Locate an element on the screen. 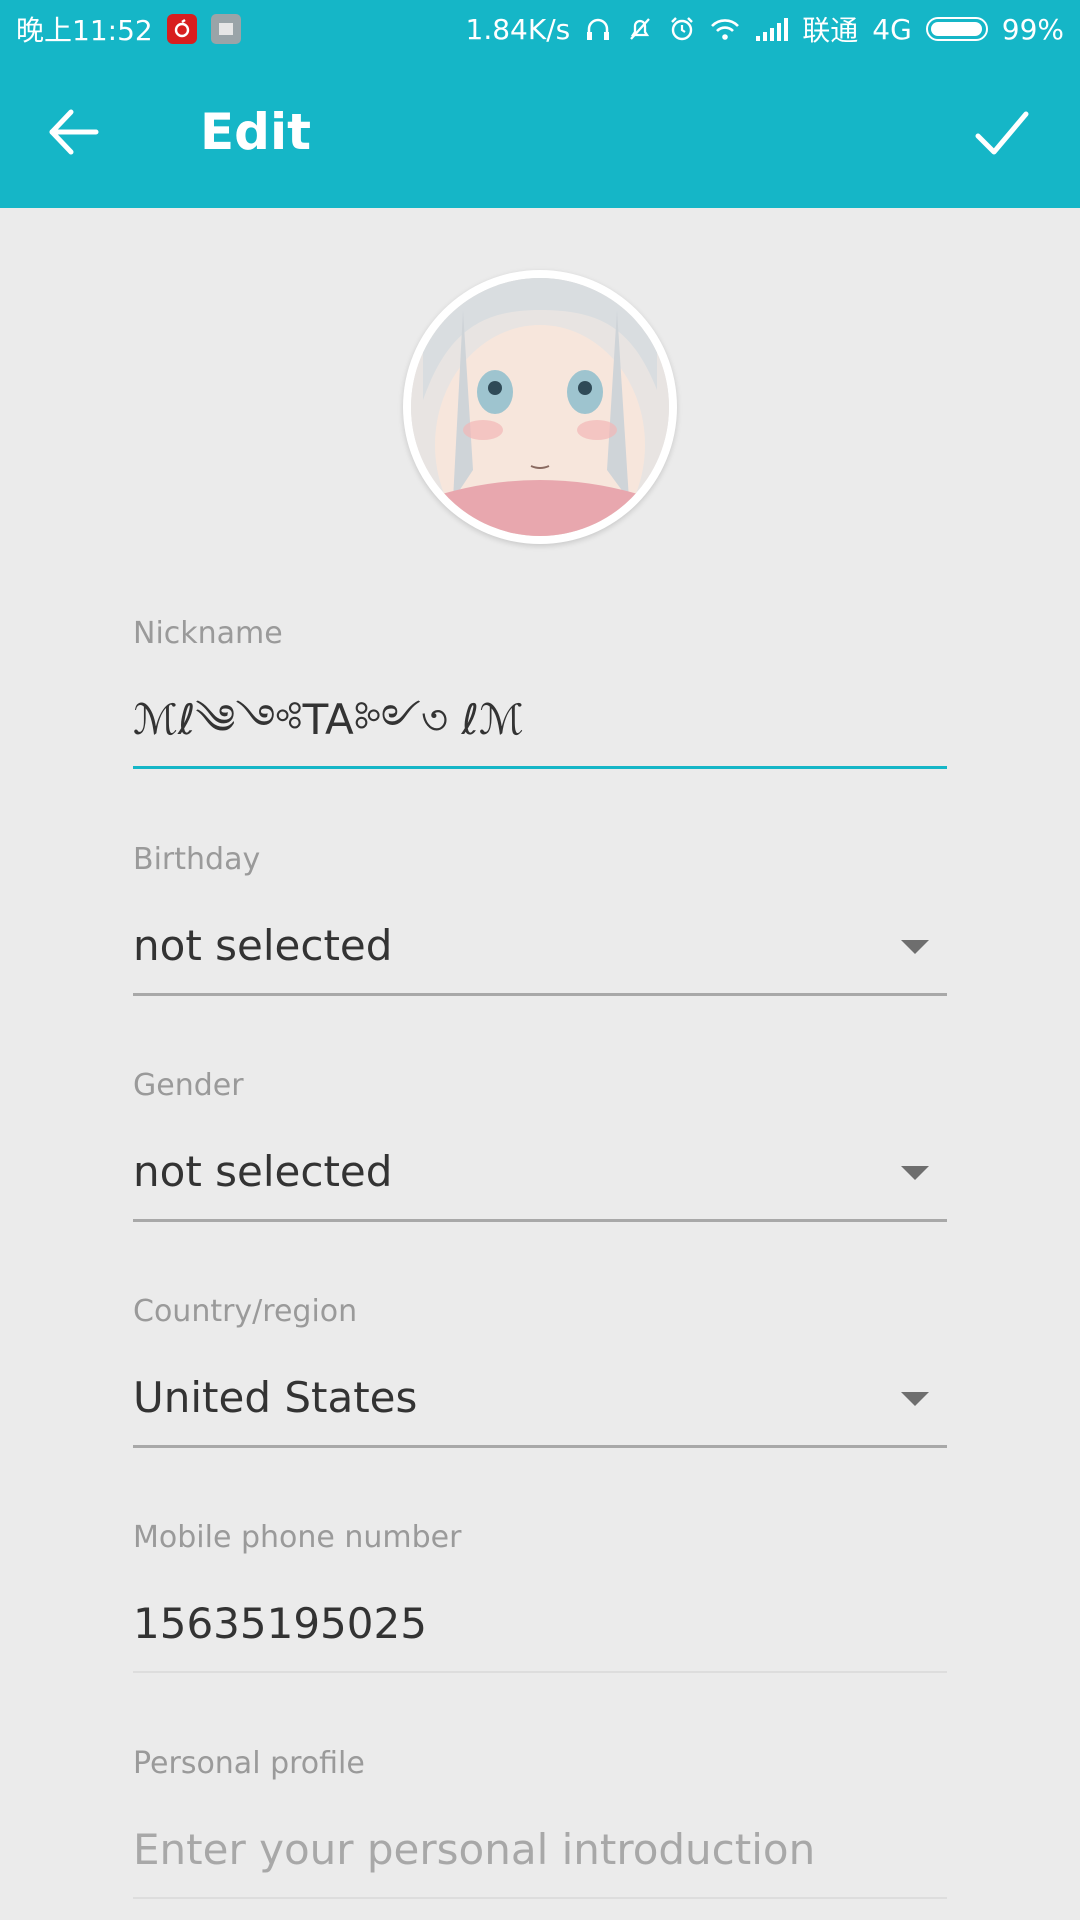  profile-underline is located at coordinates (540, 1898).